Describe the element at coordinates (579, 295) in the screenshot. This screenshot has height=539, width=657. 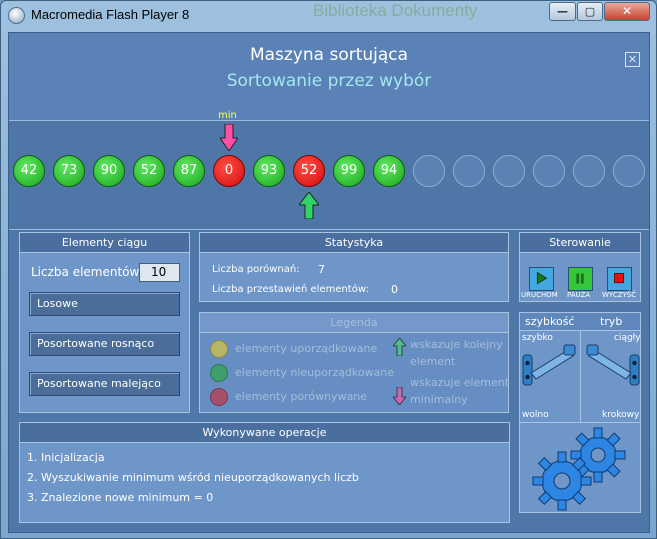
I see `pause-label: PAUZA` at that location.